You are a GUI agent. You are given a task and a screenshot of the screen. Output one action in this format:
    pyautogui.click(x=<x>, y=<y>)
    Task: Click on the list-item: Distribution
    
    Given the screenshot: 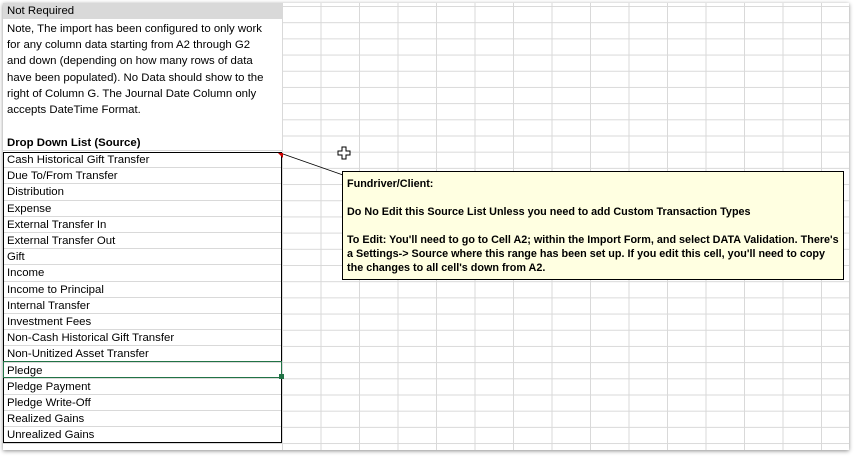 What is the action you would take?
    pyautogui.click(x=142, y=192)
    